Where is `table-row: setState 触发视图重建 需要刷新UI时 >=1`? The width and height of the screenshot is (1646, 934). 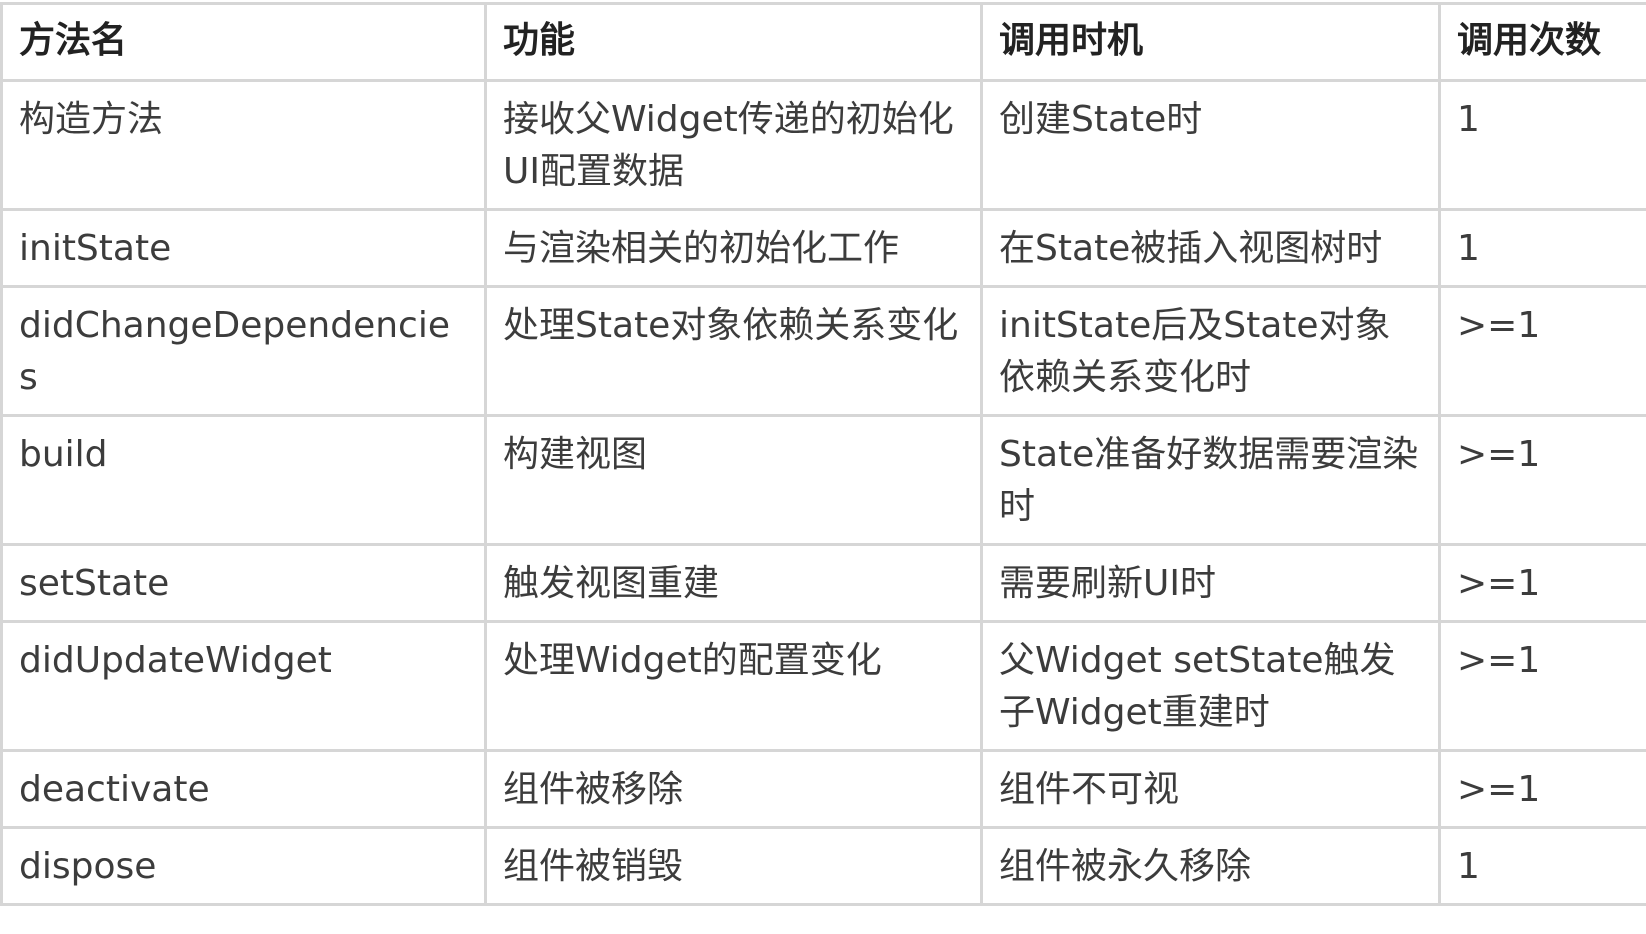 table-row: setState 触发视图重建 需要刷新UI时 >=1 is located at coordinates (823, 583).